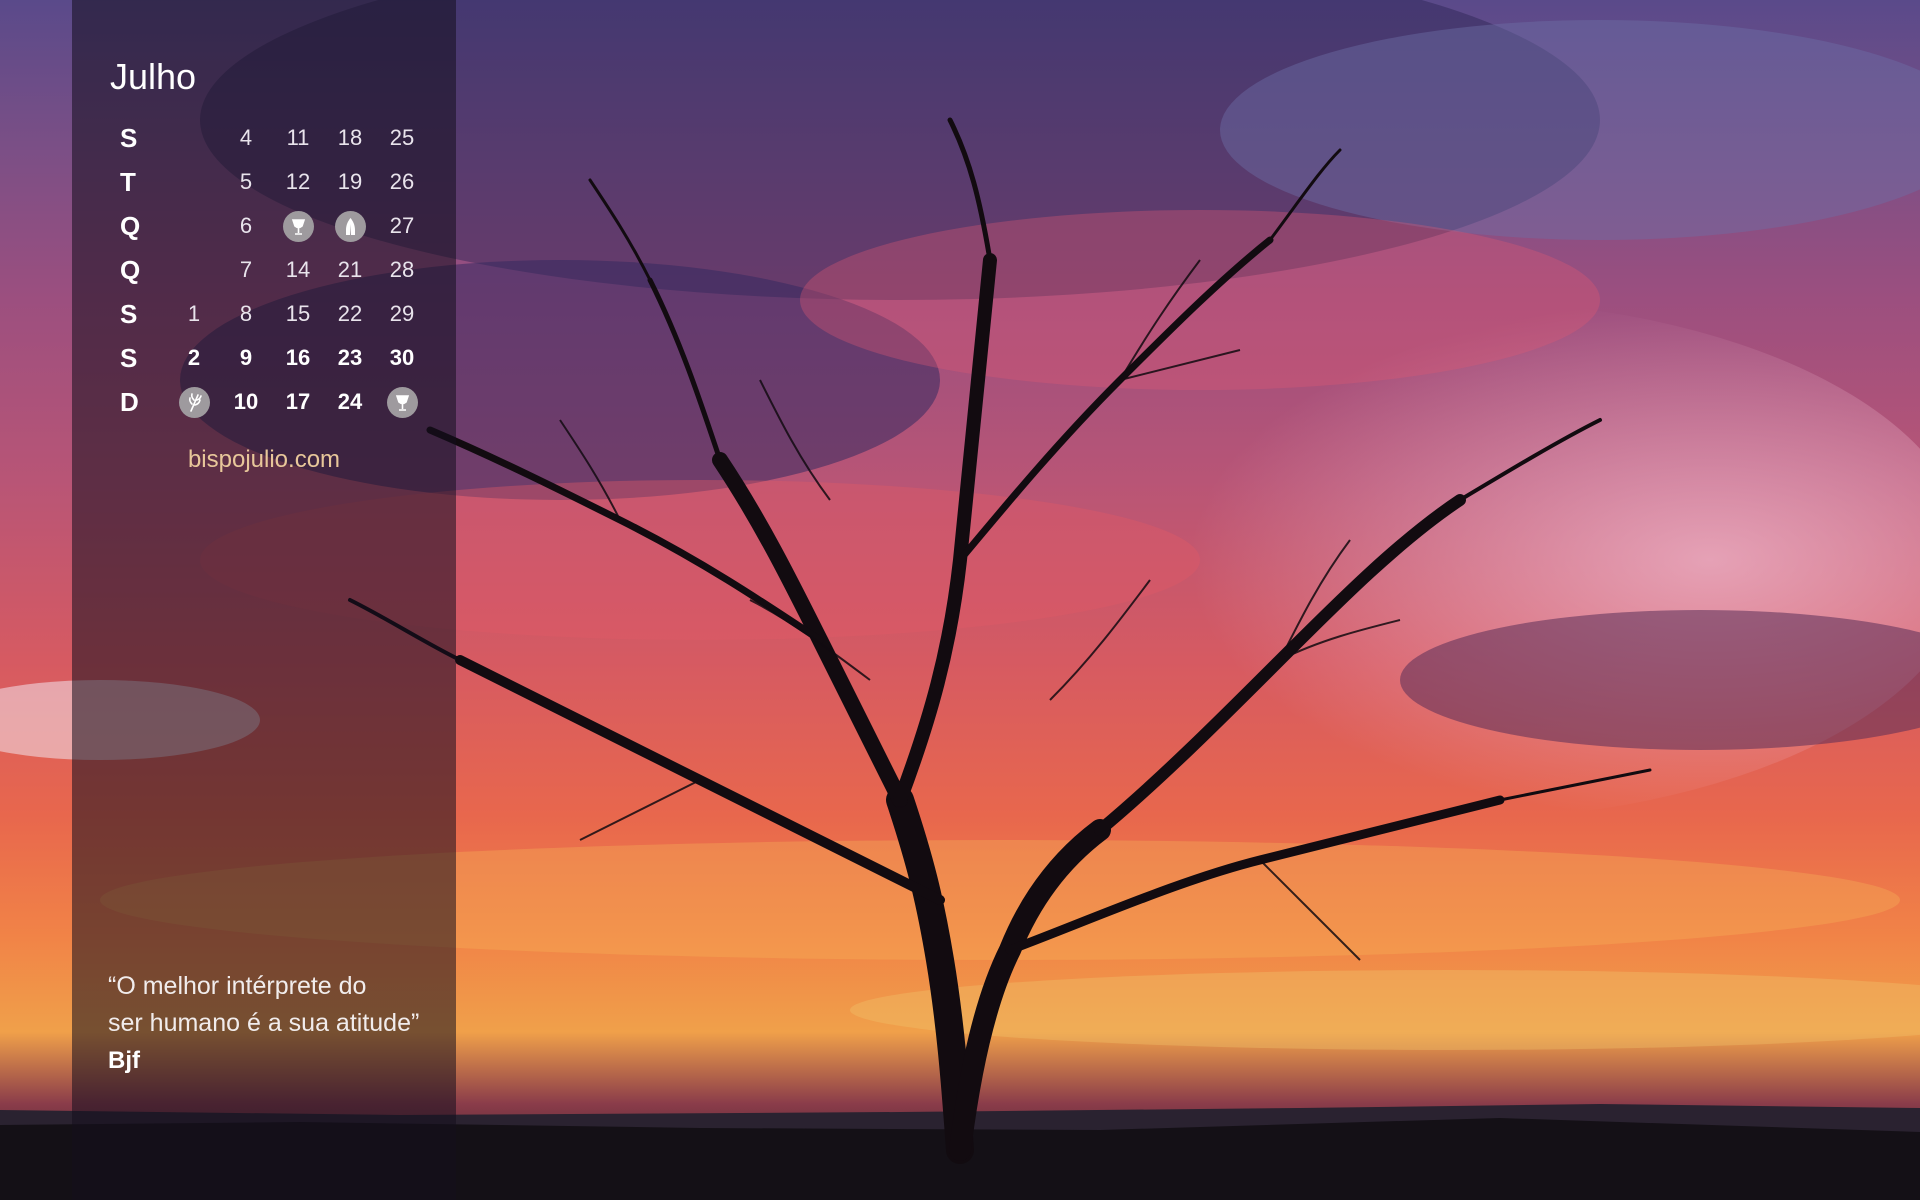  Describe the element at coordinates (298, 269) in the screenshot. I see `day-number: 14` at that location.